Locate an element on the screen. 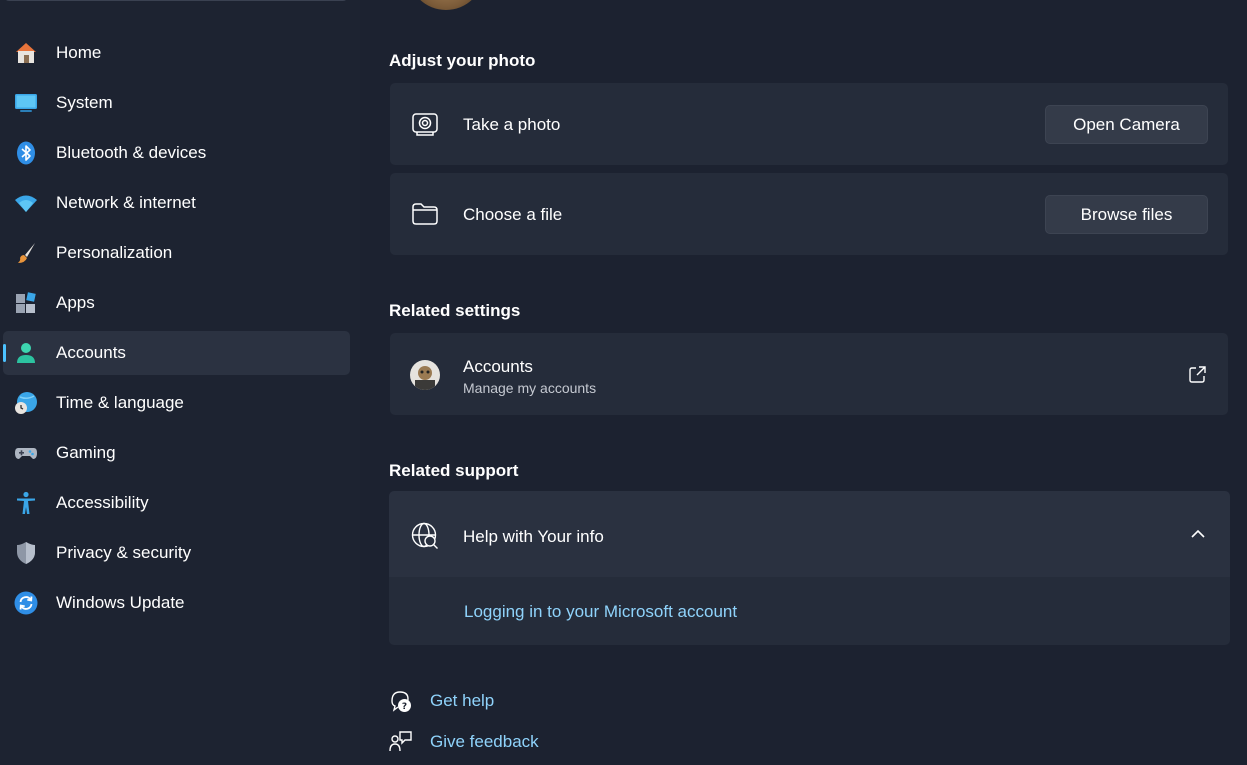  bluetooth-icon is located at coordinates (26, 153).